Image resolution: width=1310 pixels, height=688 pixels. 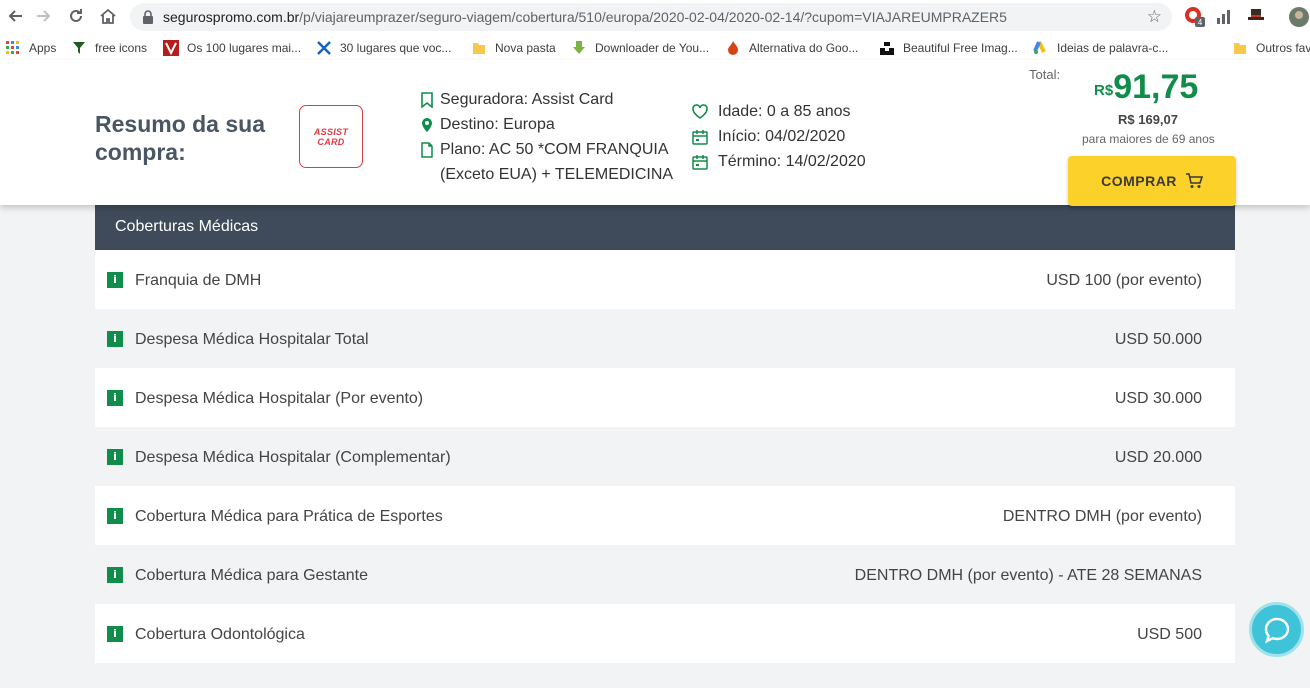 I want to click on coverage-row: i Cobertura Odontológica USD 500, so click(x=665, y=633).